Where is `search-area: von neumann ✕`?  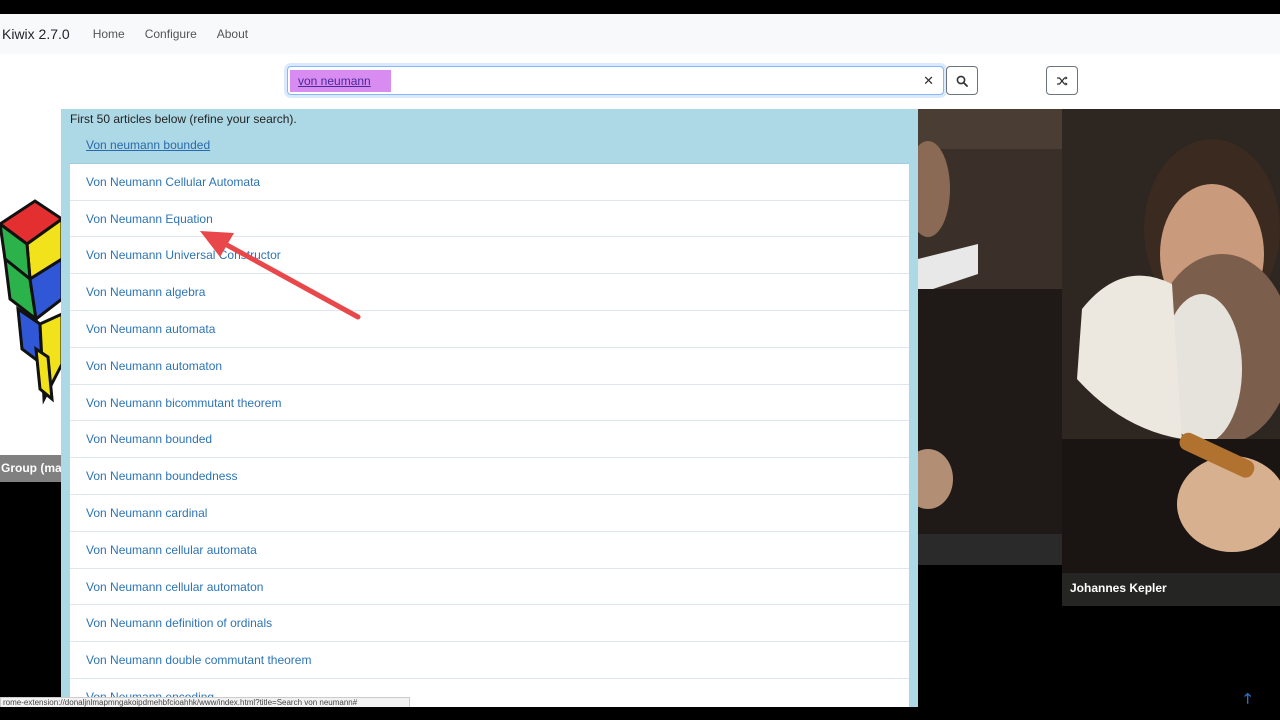
search-area: von neumann ✕ is located at coordinates (640, 81).